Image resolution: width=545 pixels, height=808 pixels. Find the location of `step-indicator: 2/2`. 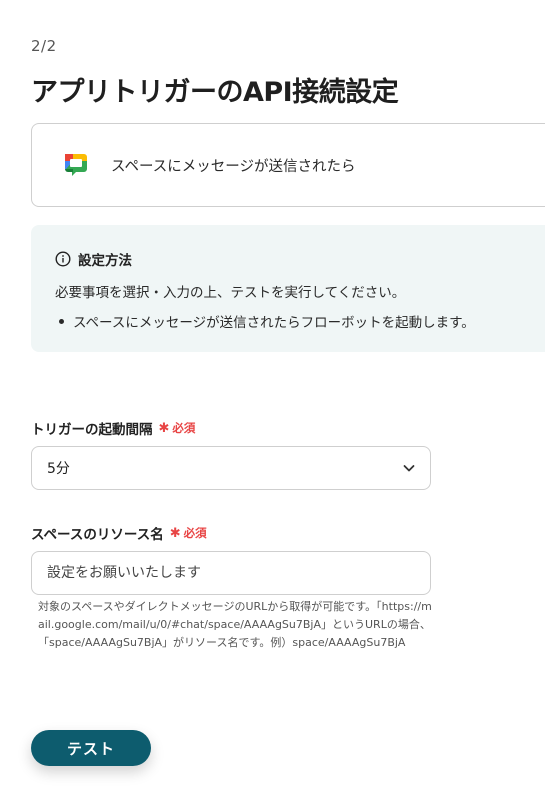

step-indicator: 2/2 is located at coordinates (44, 46).